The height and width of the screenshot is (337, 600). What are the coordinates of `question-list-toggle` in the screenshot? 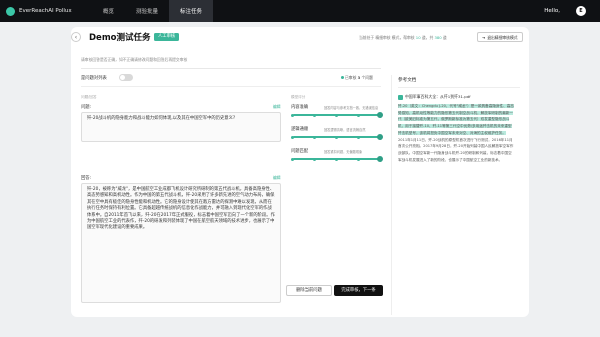 It's located at (126, 77).